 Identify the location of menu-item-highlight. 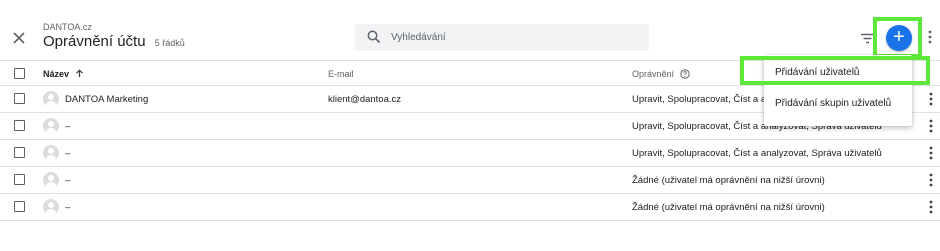
(835, 70).